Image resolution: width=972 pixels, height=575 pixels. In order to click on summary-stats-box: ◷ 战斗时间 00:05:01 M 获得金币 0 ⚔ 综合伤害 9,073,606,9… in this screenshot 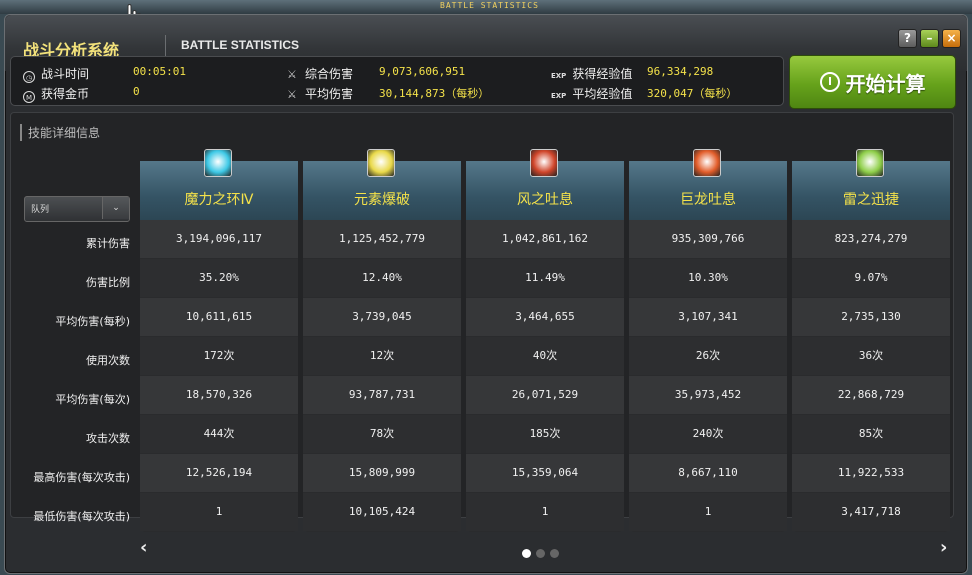, I will do `click(397, 81)`.